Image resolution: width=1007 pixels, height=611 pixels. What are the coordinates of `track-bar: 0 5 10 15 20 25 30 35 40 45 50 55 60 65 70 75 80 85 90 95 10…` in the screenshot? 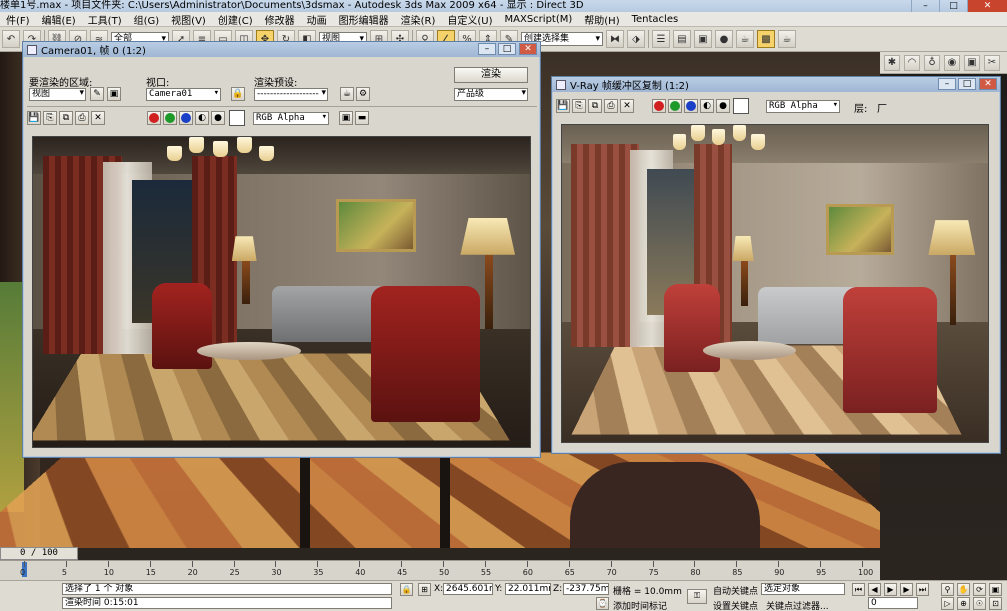 It's located at (440, 570).